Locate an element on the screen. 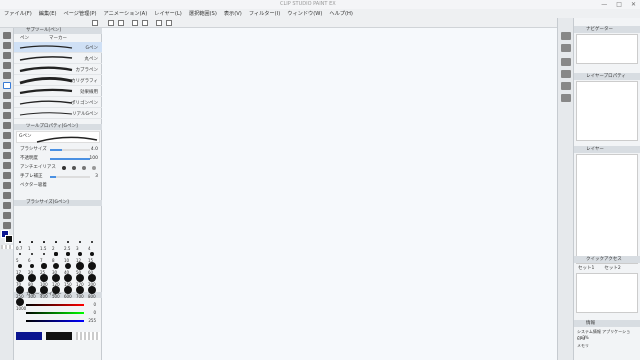 The width and height of the screenshot is (640, 360). eraser-tool-icon is located at coordinates (7, 135).